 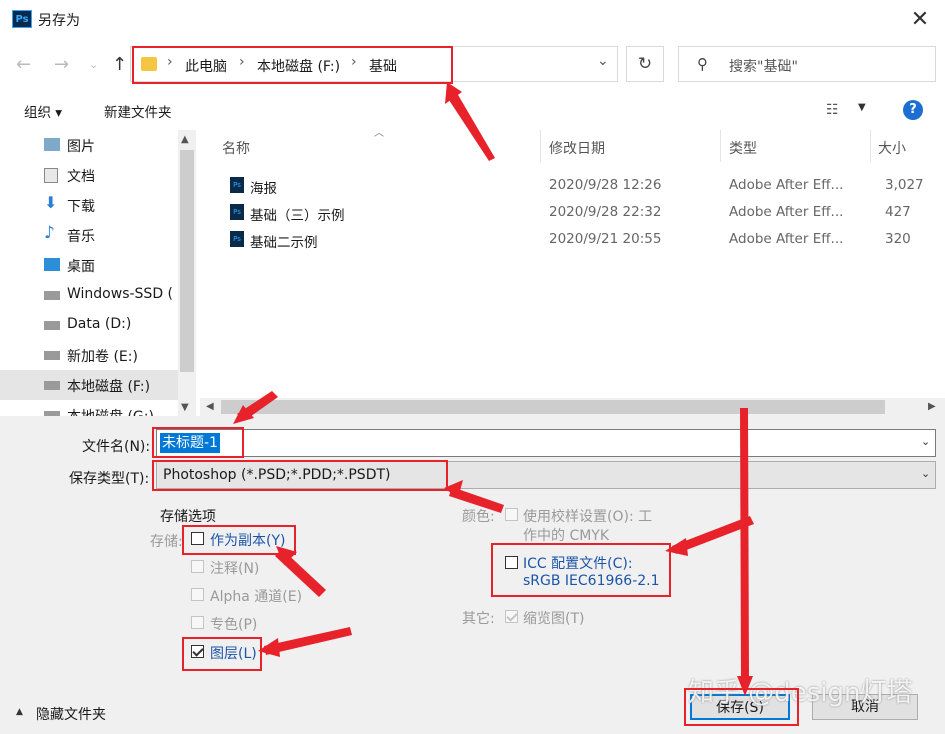 What do you see at coordinates (744, 544) in the screenshot?
I see `arrow-to-save` at bounding box center [744, 544].